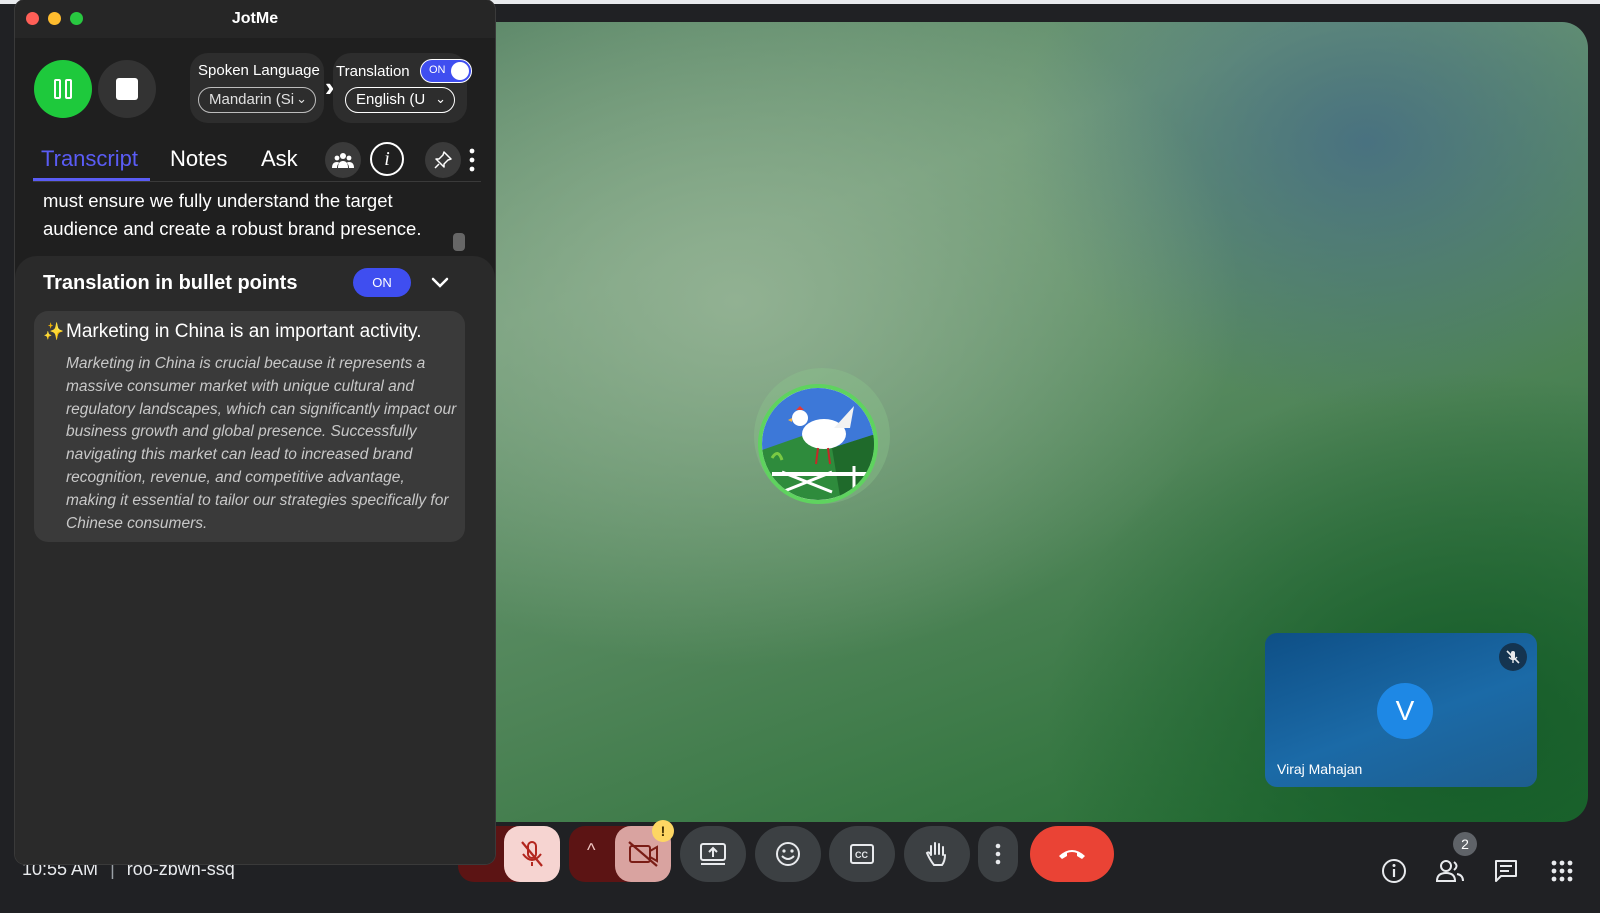  What do you see at coordinates (591, 850) in the screenshot?
I see `camera-options-chevron-icon: ^` at bounding box center [591, 850].